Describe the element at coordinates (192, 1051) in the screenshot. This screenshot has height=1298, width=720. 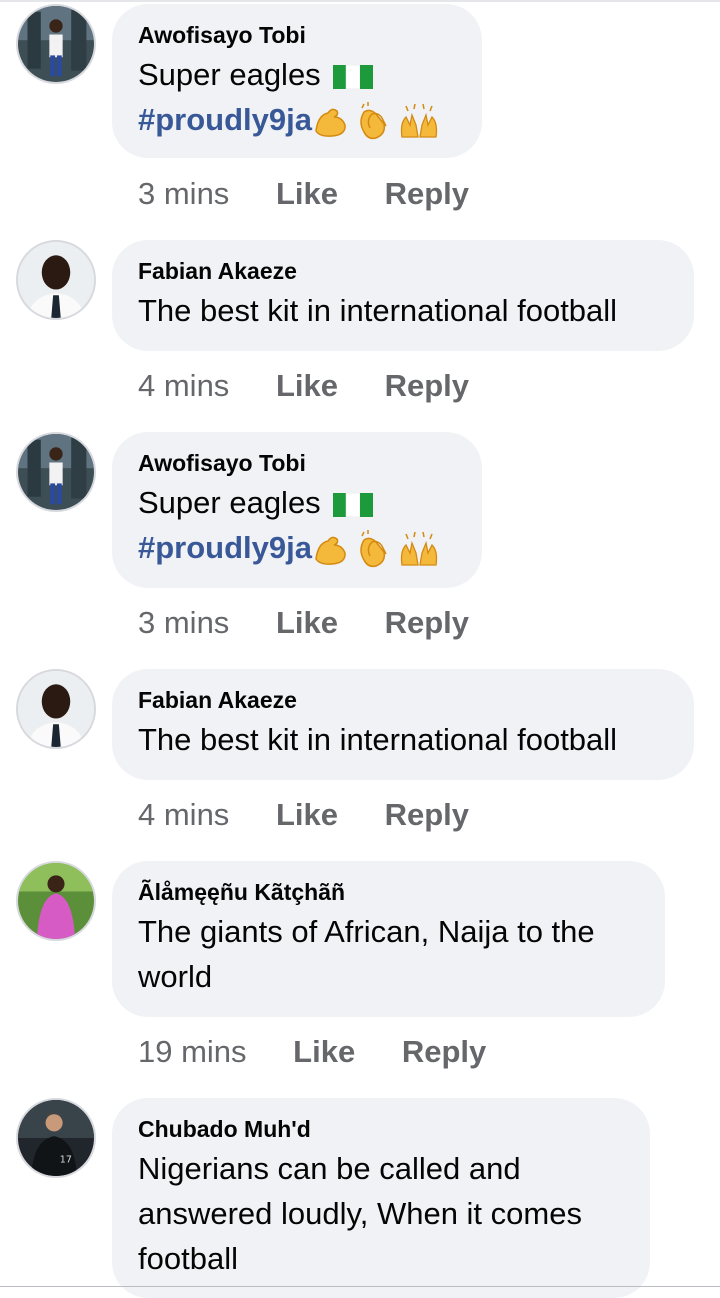
I see `comment-time: 19 mins` at that location.